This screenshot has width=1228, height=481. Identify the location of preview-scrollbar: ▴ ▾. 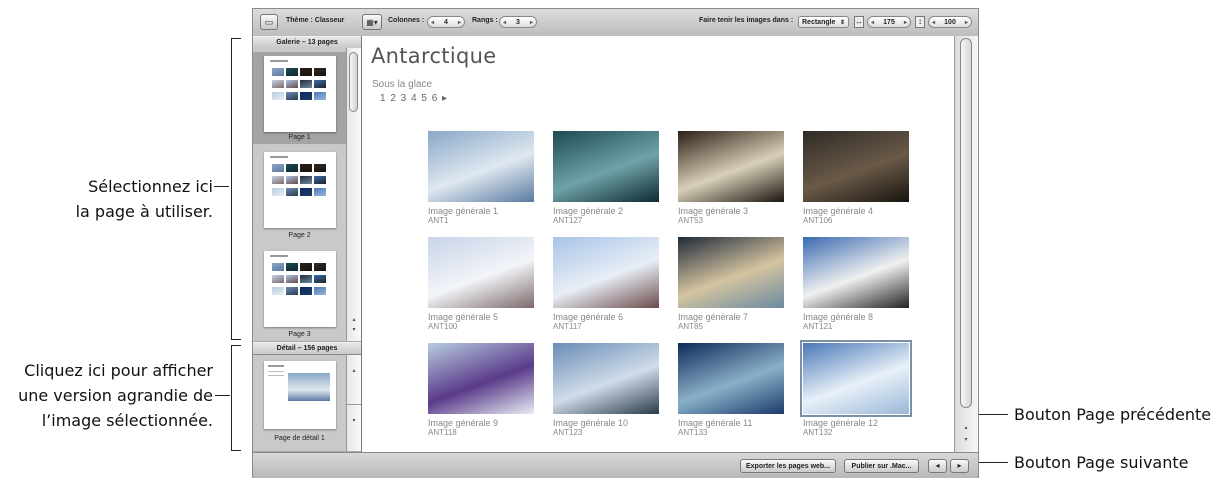
(966, 244).